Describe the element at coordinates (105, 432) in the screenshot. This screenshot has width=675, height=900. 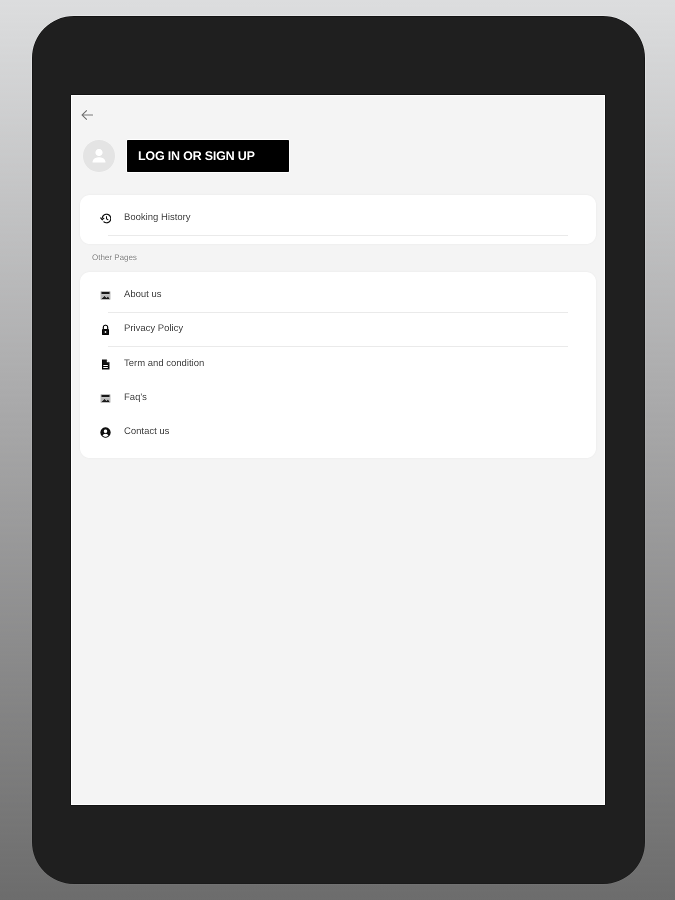
I see `user-circle-icon` at that location.